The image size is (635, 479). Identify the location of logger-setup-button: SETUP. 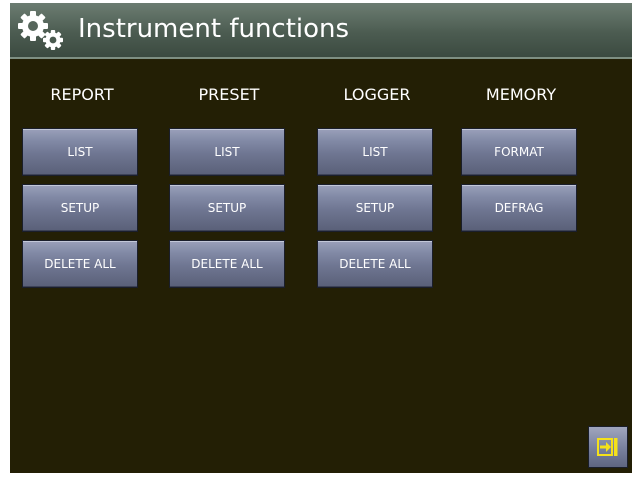
(375, 208).